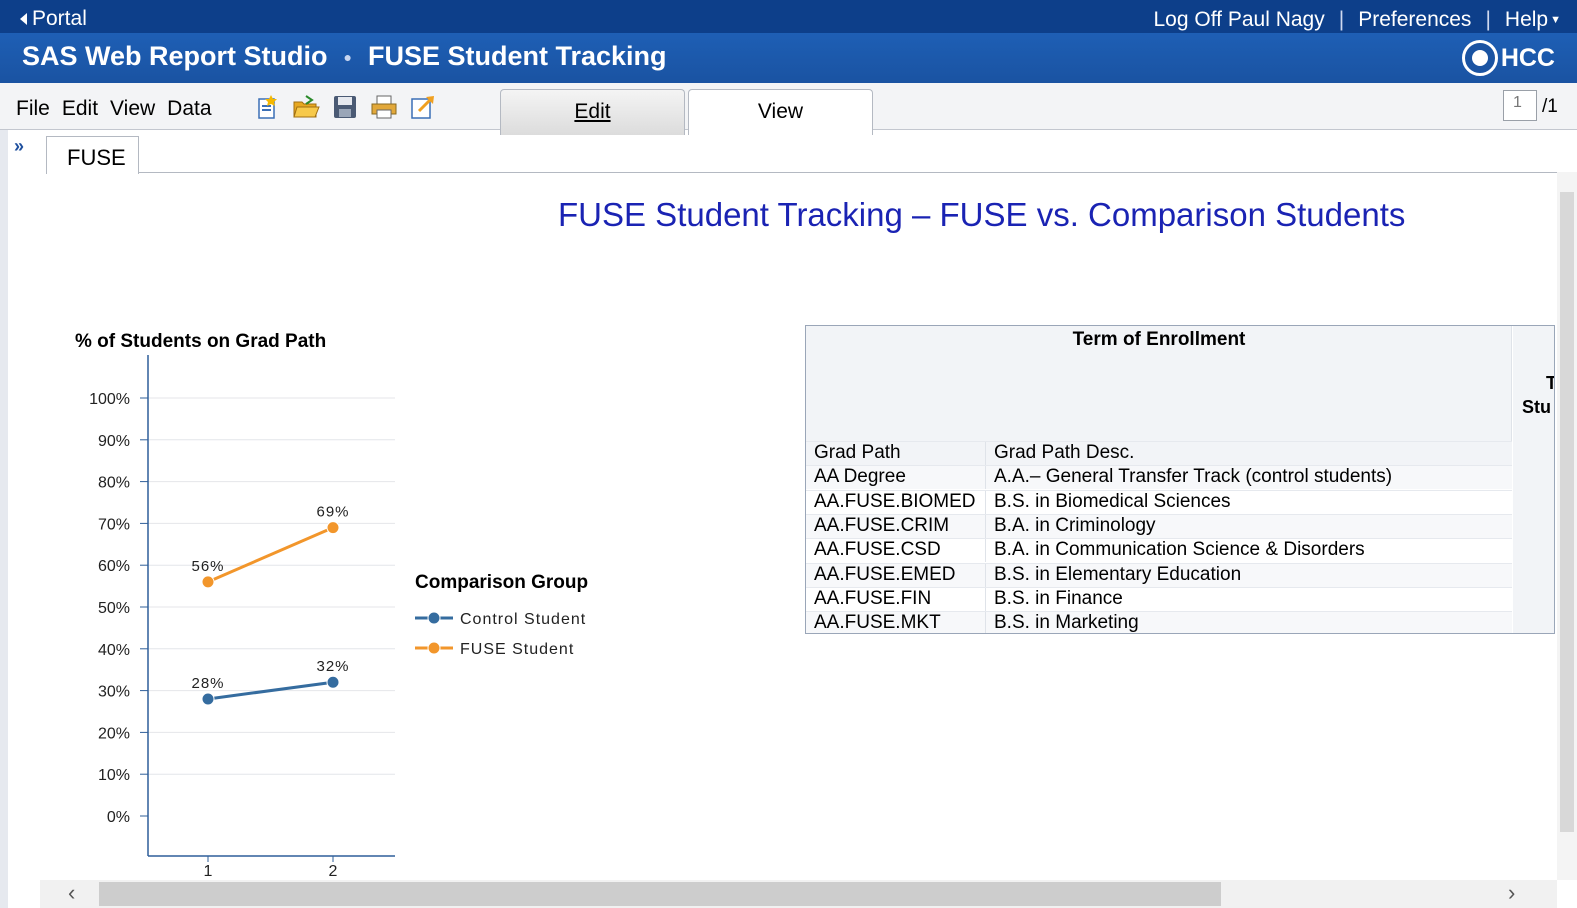 The width and height of the screenshot is (1577, 908). I want to click on vertical-scrollbar, so click(1567, 526).